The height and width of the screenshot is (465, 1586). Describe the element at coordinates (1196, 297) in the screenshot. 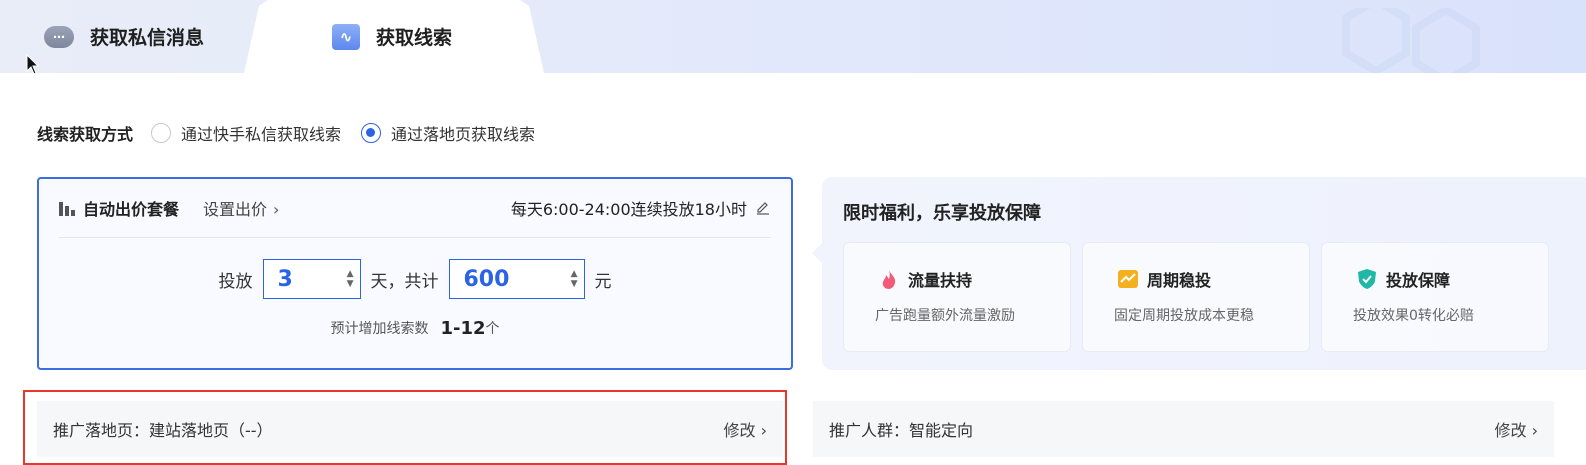

I see `benefit-card-cycle: 周期稳投 固定周期投放成本更稳` at that location.